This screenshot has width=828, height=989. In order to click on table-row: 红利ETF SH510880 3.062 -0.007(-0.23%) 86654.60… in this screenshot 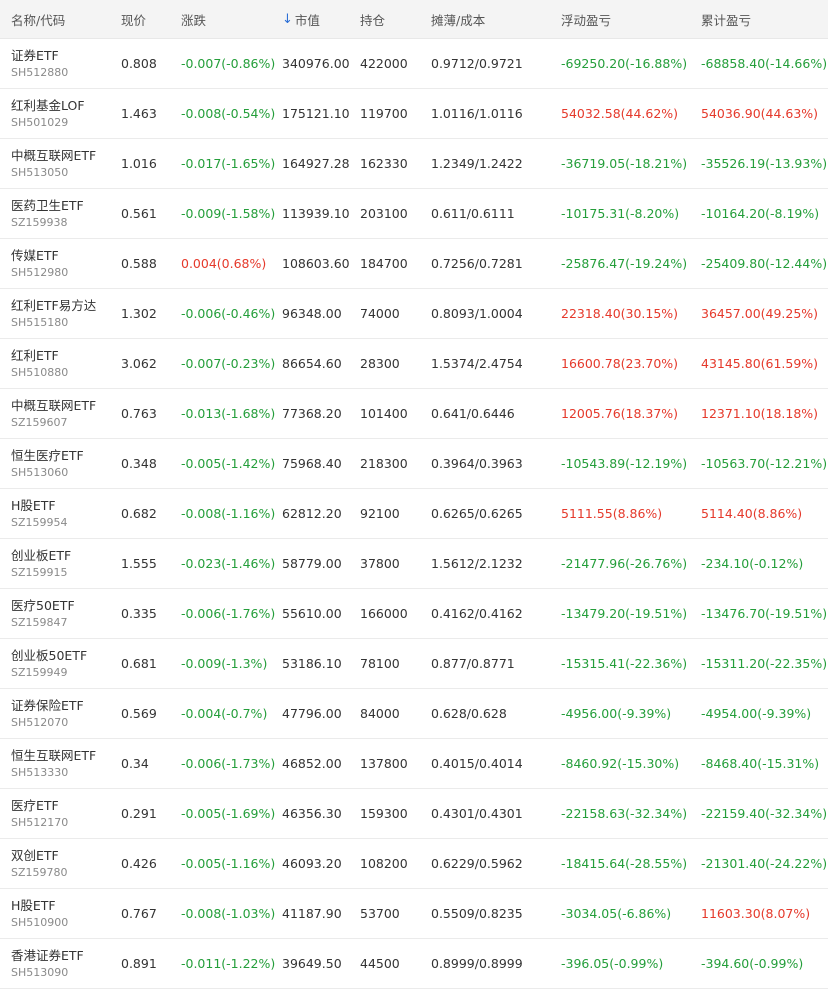, I will do `click(414, 364)`.